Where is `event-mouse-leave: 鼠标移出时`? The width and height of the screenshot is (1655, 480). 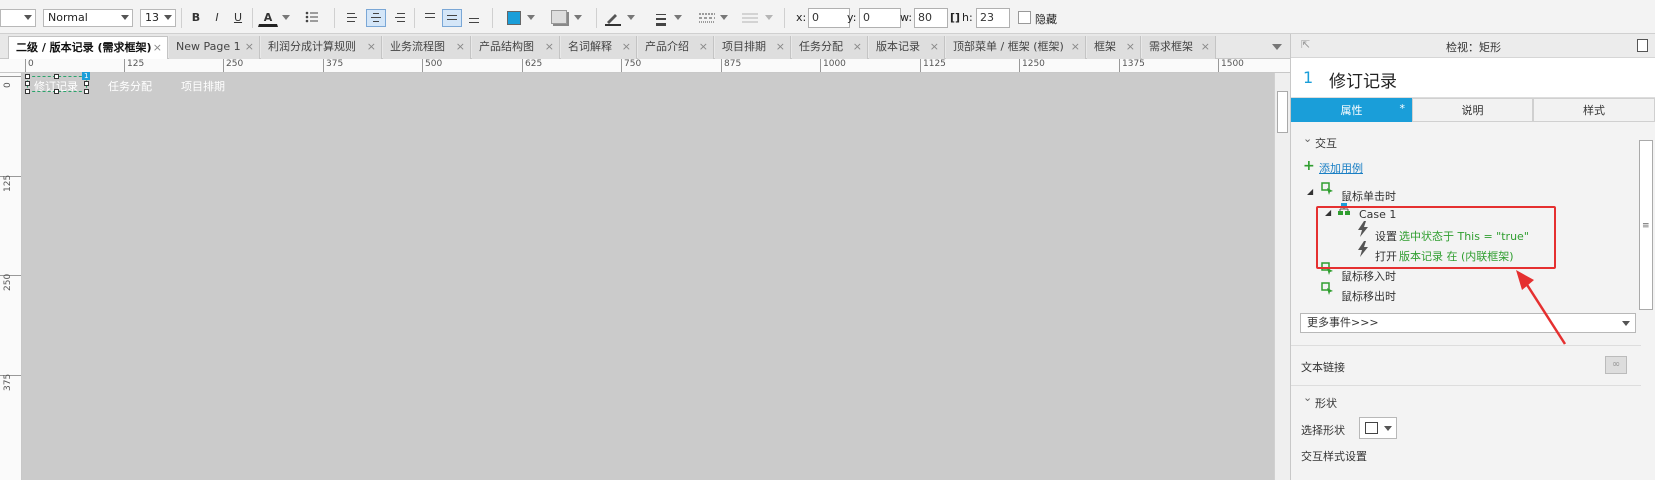
event-mouse-leave: 鼠标移出时 is located at coordinates (1368, 296).